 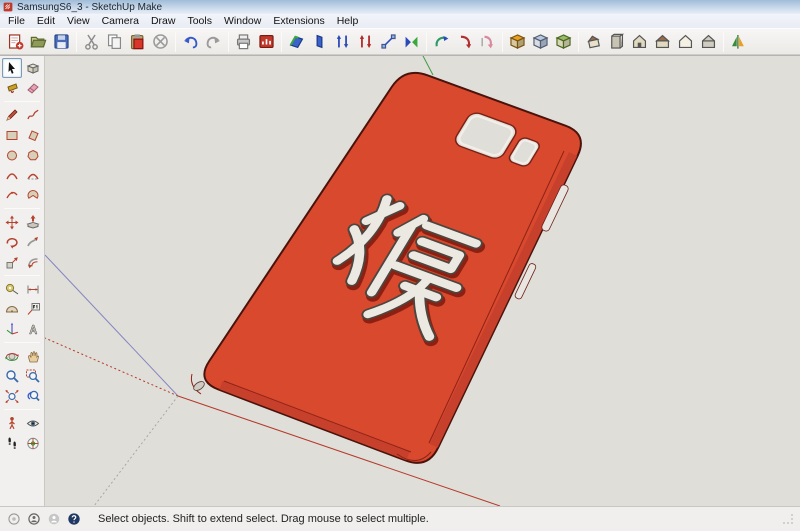 What do you see at coordinates (13, 519) in the screenshot?
I see `geolocation-button` at bounding box center [13, 519].